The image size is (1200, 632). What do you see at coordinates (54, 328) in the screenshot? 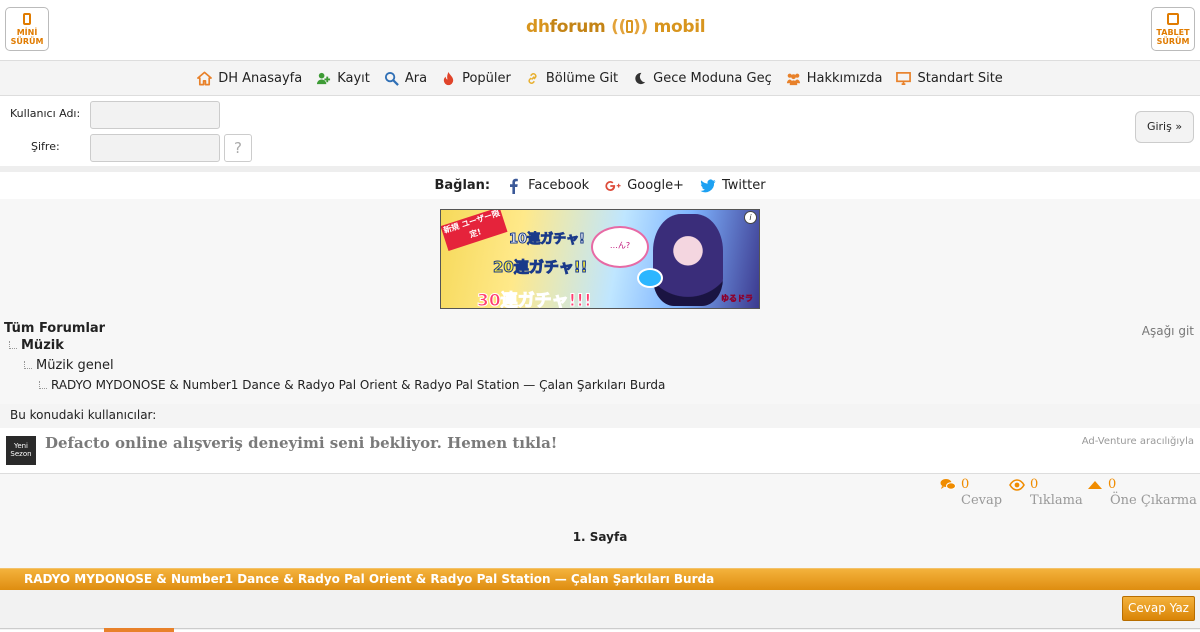
I see `breadcrumb-root: Tüm Forumlar` at bounding box center [54, 328].